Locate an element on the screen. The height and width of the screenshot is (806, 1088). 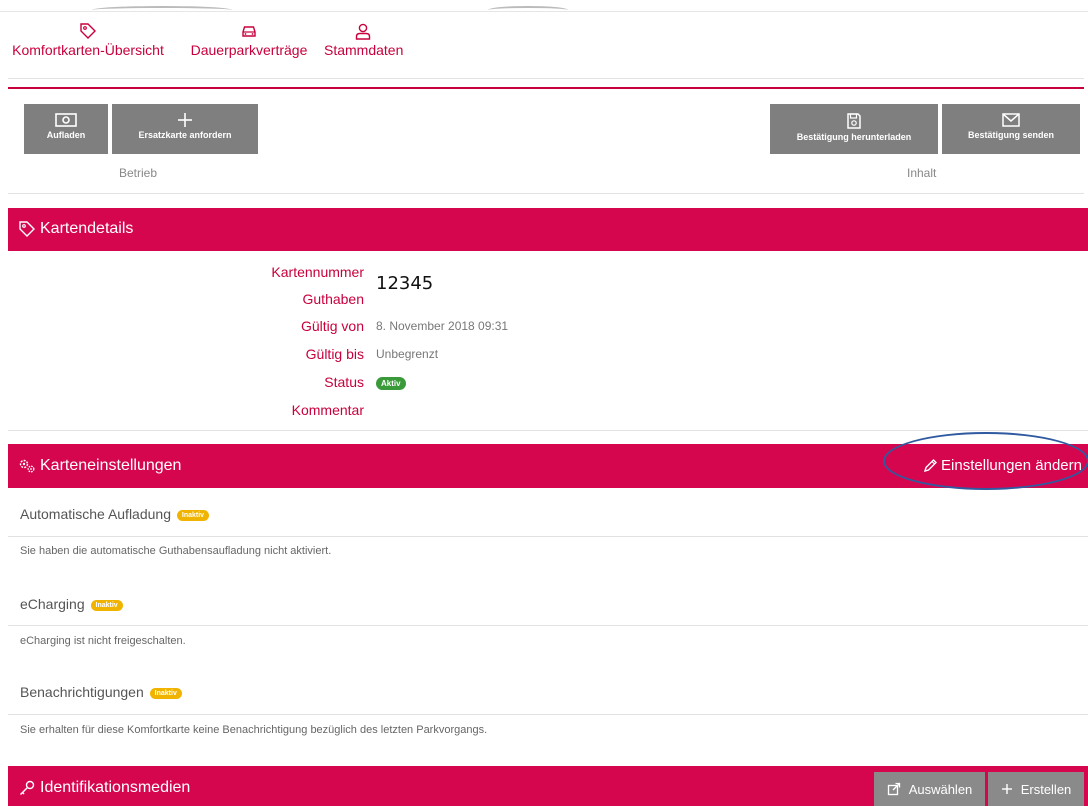
ersatzkarte-label: Ersatzkarte anfordern is located at coordinates (185, 135).